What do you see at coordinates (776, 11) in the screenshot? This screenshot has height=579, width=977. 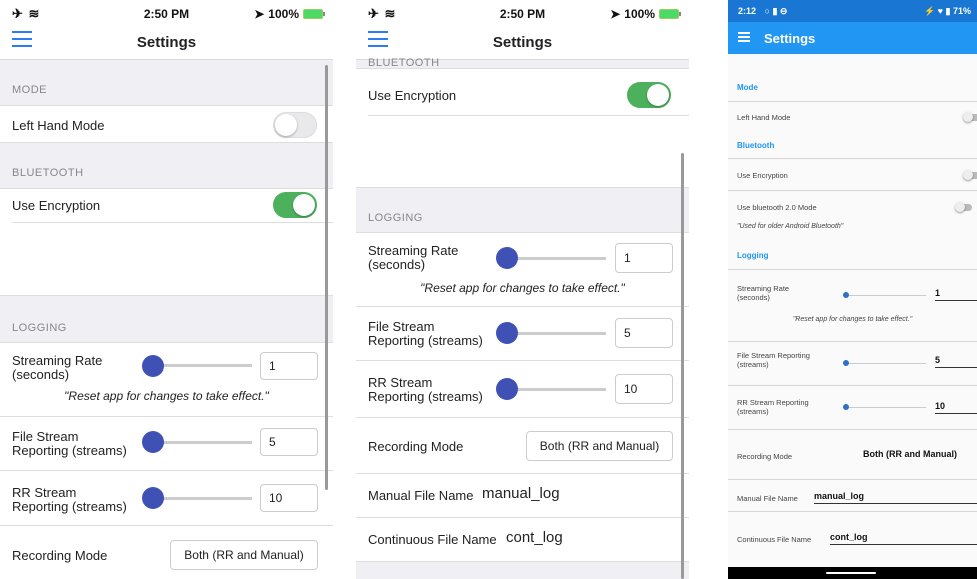 I see `notification-icons: ○ ▮ ⊖` at bounding box center [776, 11].